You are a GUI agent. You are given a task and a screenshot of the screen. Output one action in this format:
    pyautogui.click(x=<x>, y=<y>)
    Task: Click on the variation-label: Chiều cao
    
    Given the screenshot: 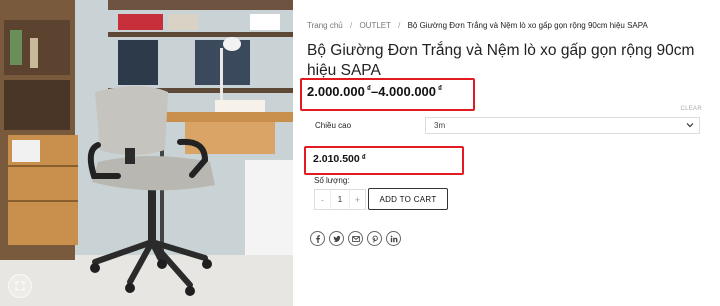 What is the action you would take?
    pyautogui.click(x=333, y=125)
    